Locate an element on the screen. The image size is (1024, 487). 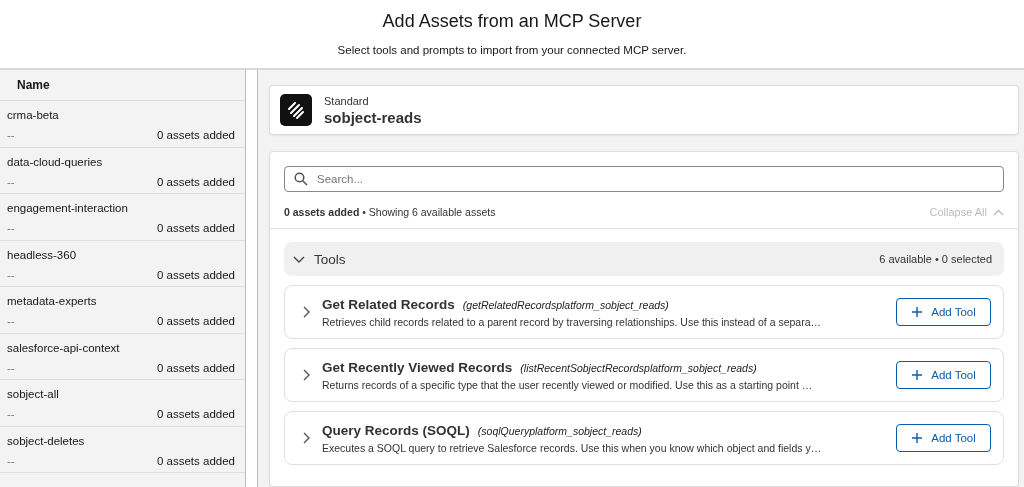
tools-group-header: Tools 6 available • 0 selected is located at coordinates (644, 259).